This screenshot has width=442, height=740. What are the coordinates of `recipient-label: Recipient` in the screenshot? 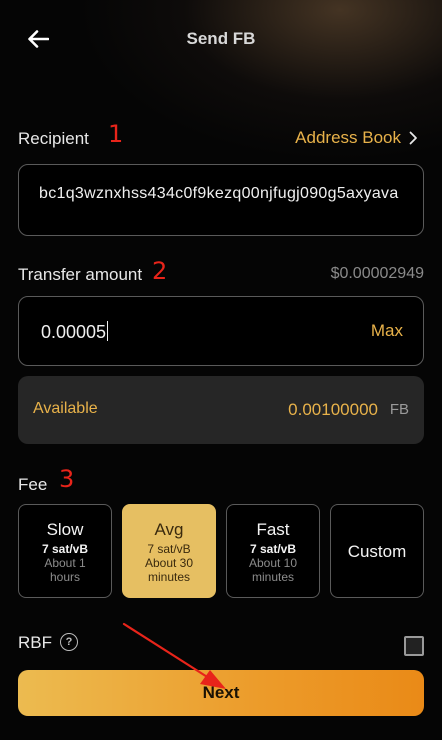 It's located at (53, 138).